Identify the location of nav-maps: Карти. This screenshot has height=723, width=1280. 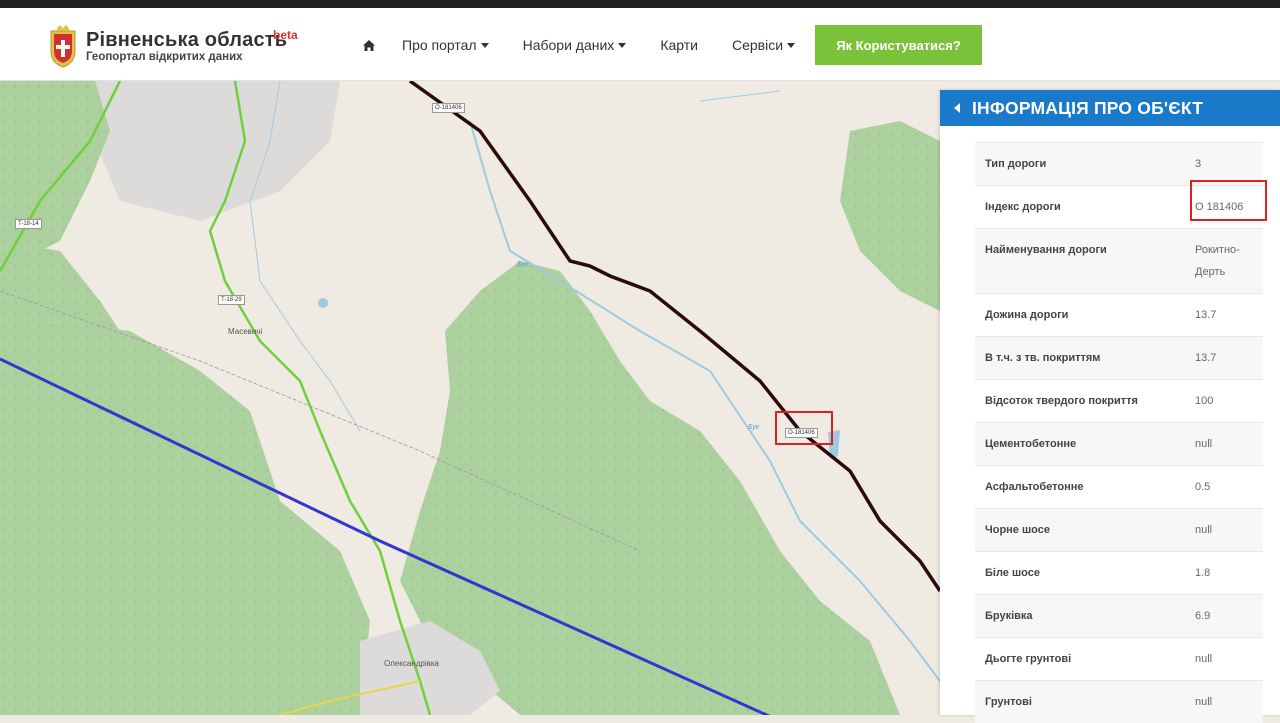
(679, 45).